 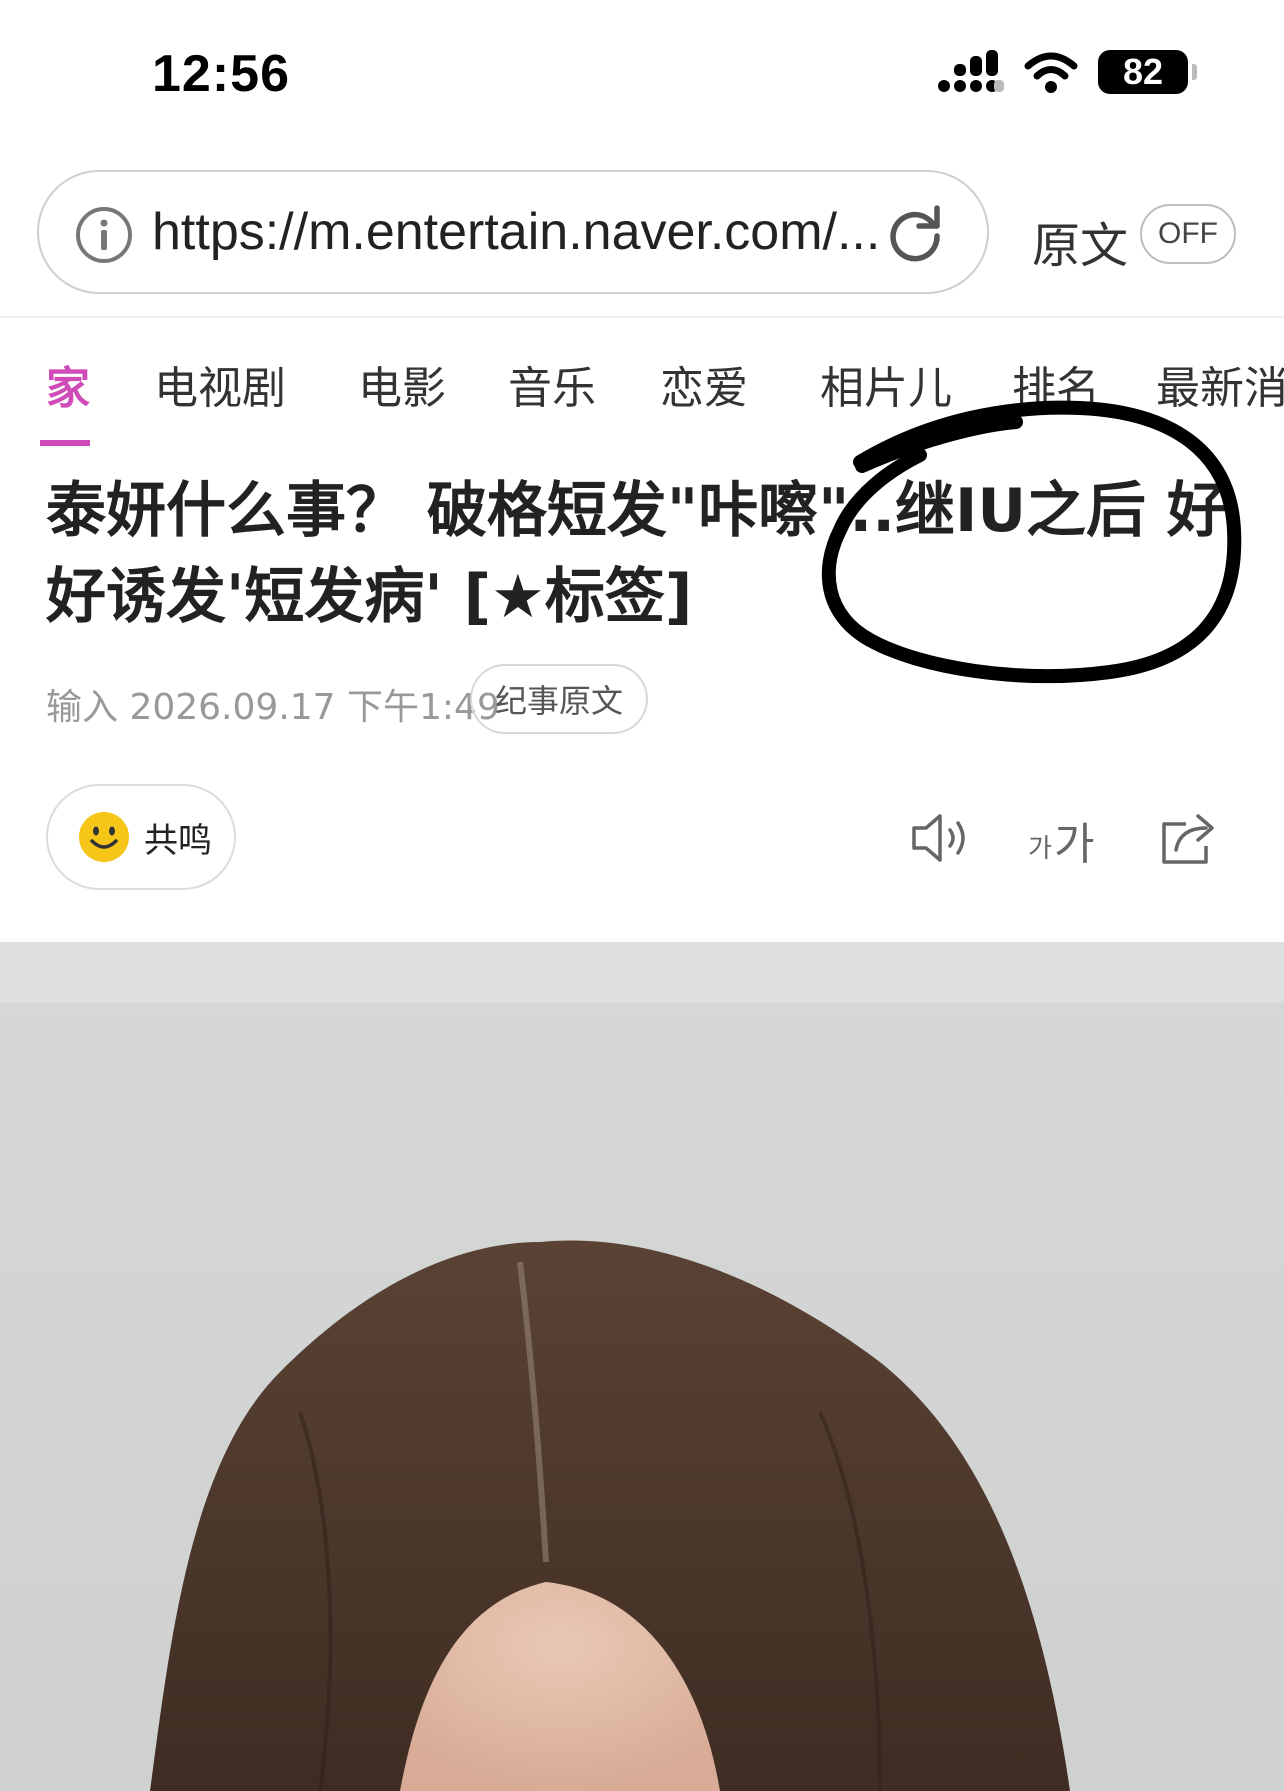 What do you see at coordinates (402, 384) in the screenshot?
I see `tab-movie: 电影` at bounding box center [402, 384].